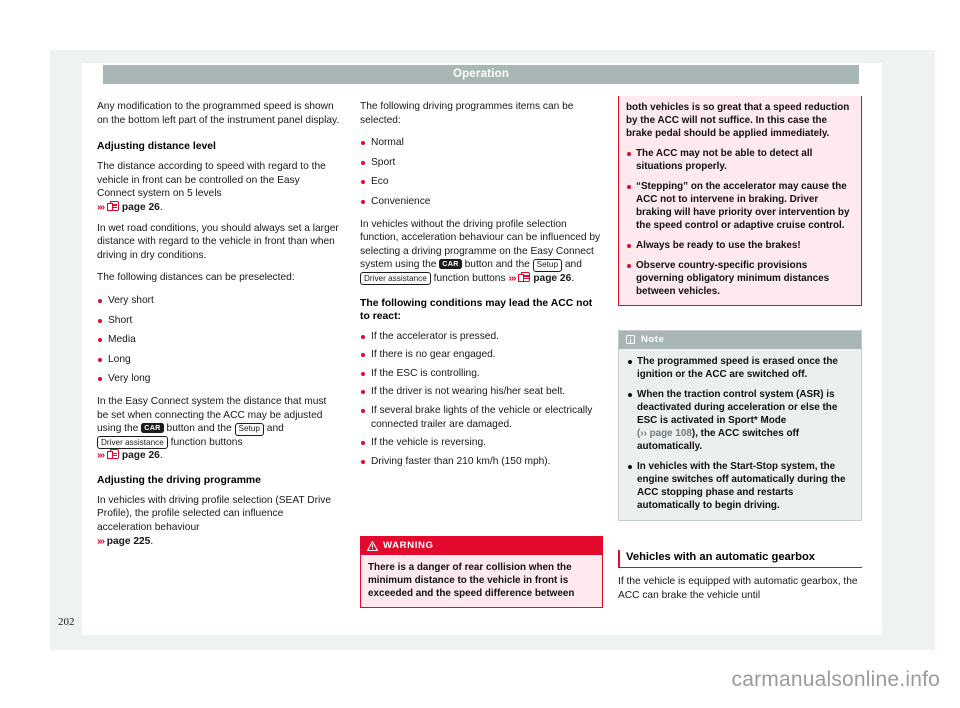 This screenshot has height=708, width=960. I want to click on folio-page-number: 202, so click(66, 622).